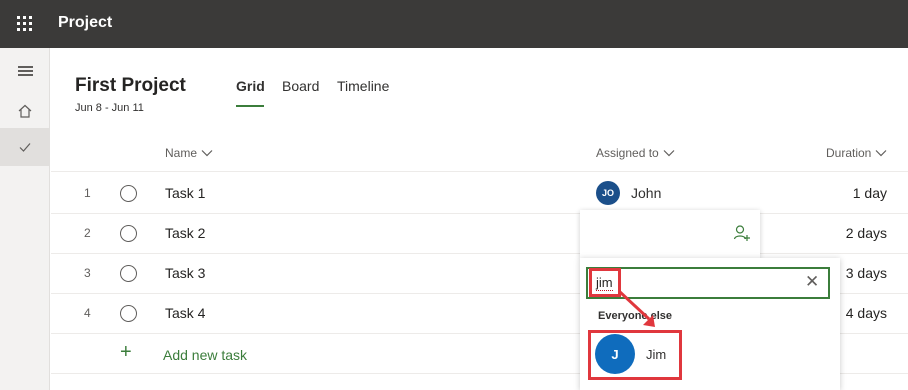  I want to click on table-row: 2 Task 2 2 days, so click(479, 233).